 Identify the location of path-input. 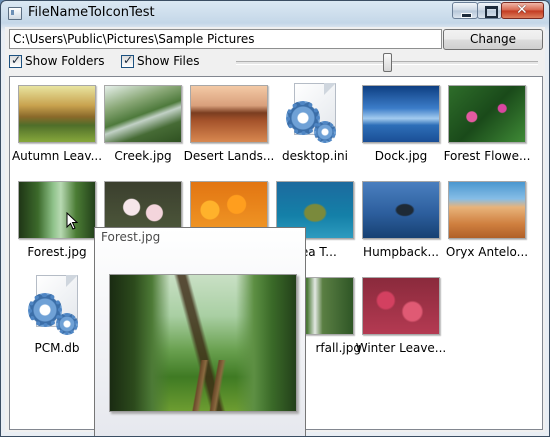
(225, 39).